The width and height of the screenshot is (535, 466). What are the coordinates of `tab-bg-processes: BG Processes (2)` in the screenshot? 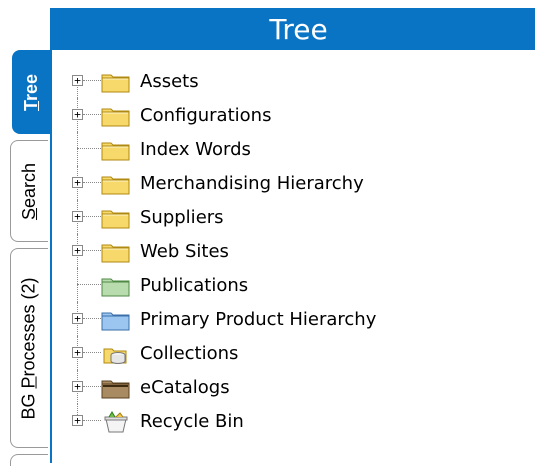 It's located at (29, 348).